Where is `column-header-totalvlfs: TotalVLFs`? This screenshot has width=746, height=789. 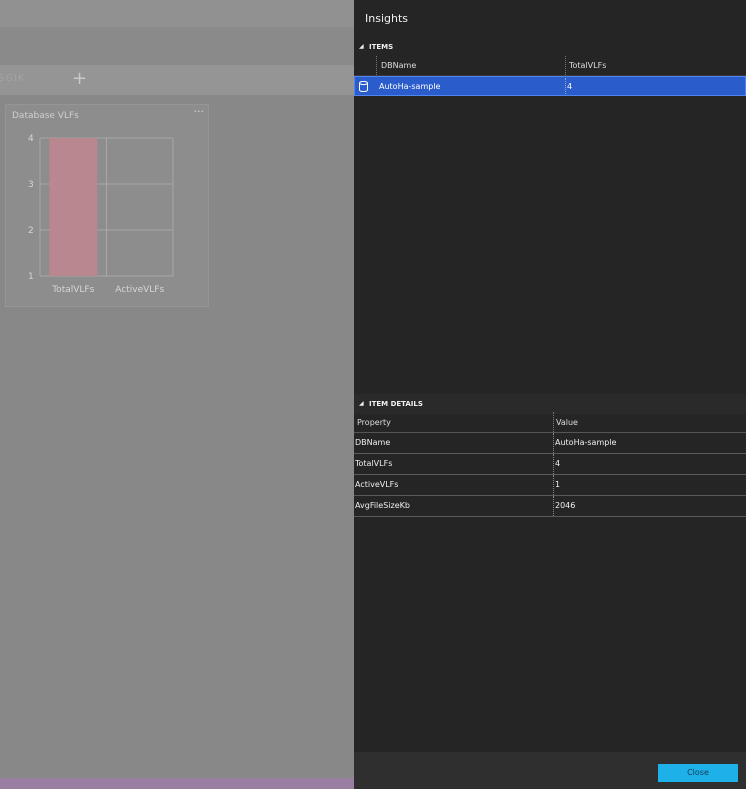 column-header-totalvlfs: TotalVLFs is located at coordinates (587, 65).